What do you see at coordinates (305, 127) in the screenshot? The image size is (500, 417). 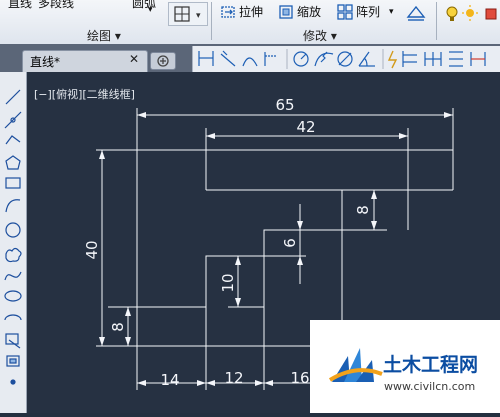 I see `dimension-text-42: 42` at bounding box center [305, 127].